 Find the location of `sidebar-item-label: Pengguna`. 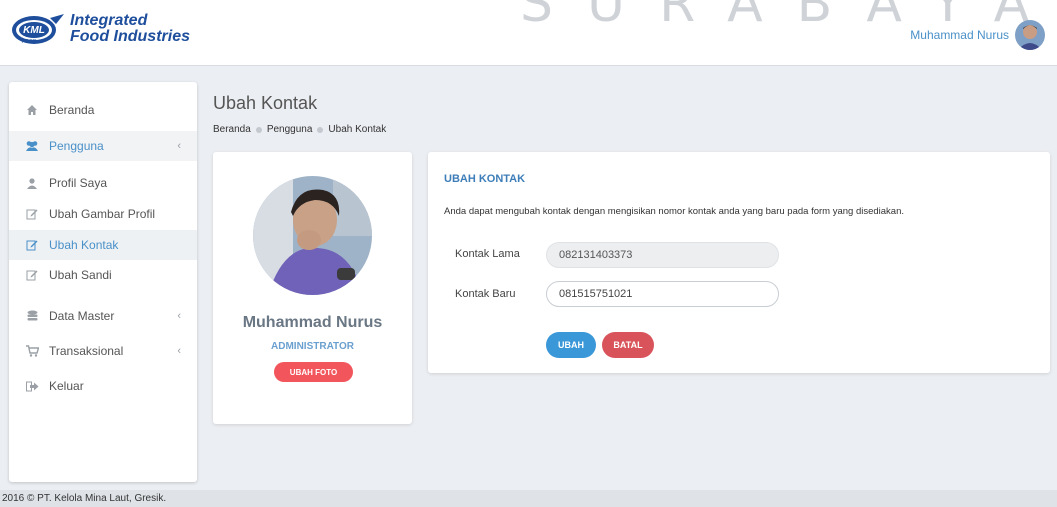

sidebar-item-label: Pengguna is located at coordinates (76, 146).